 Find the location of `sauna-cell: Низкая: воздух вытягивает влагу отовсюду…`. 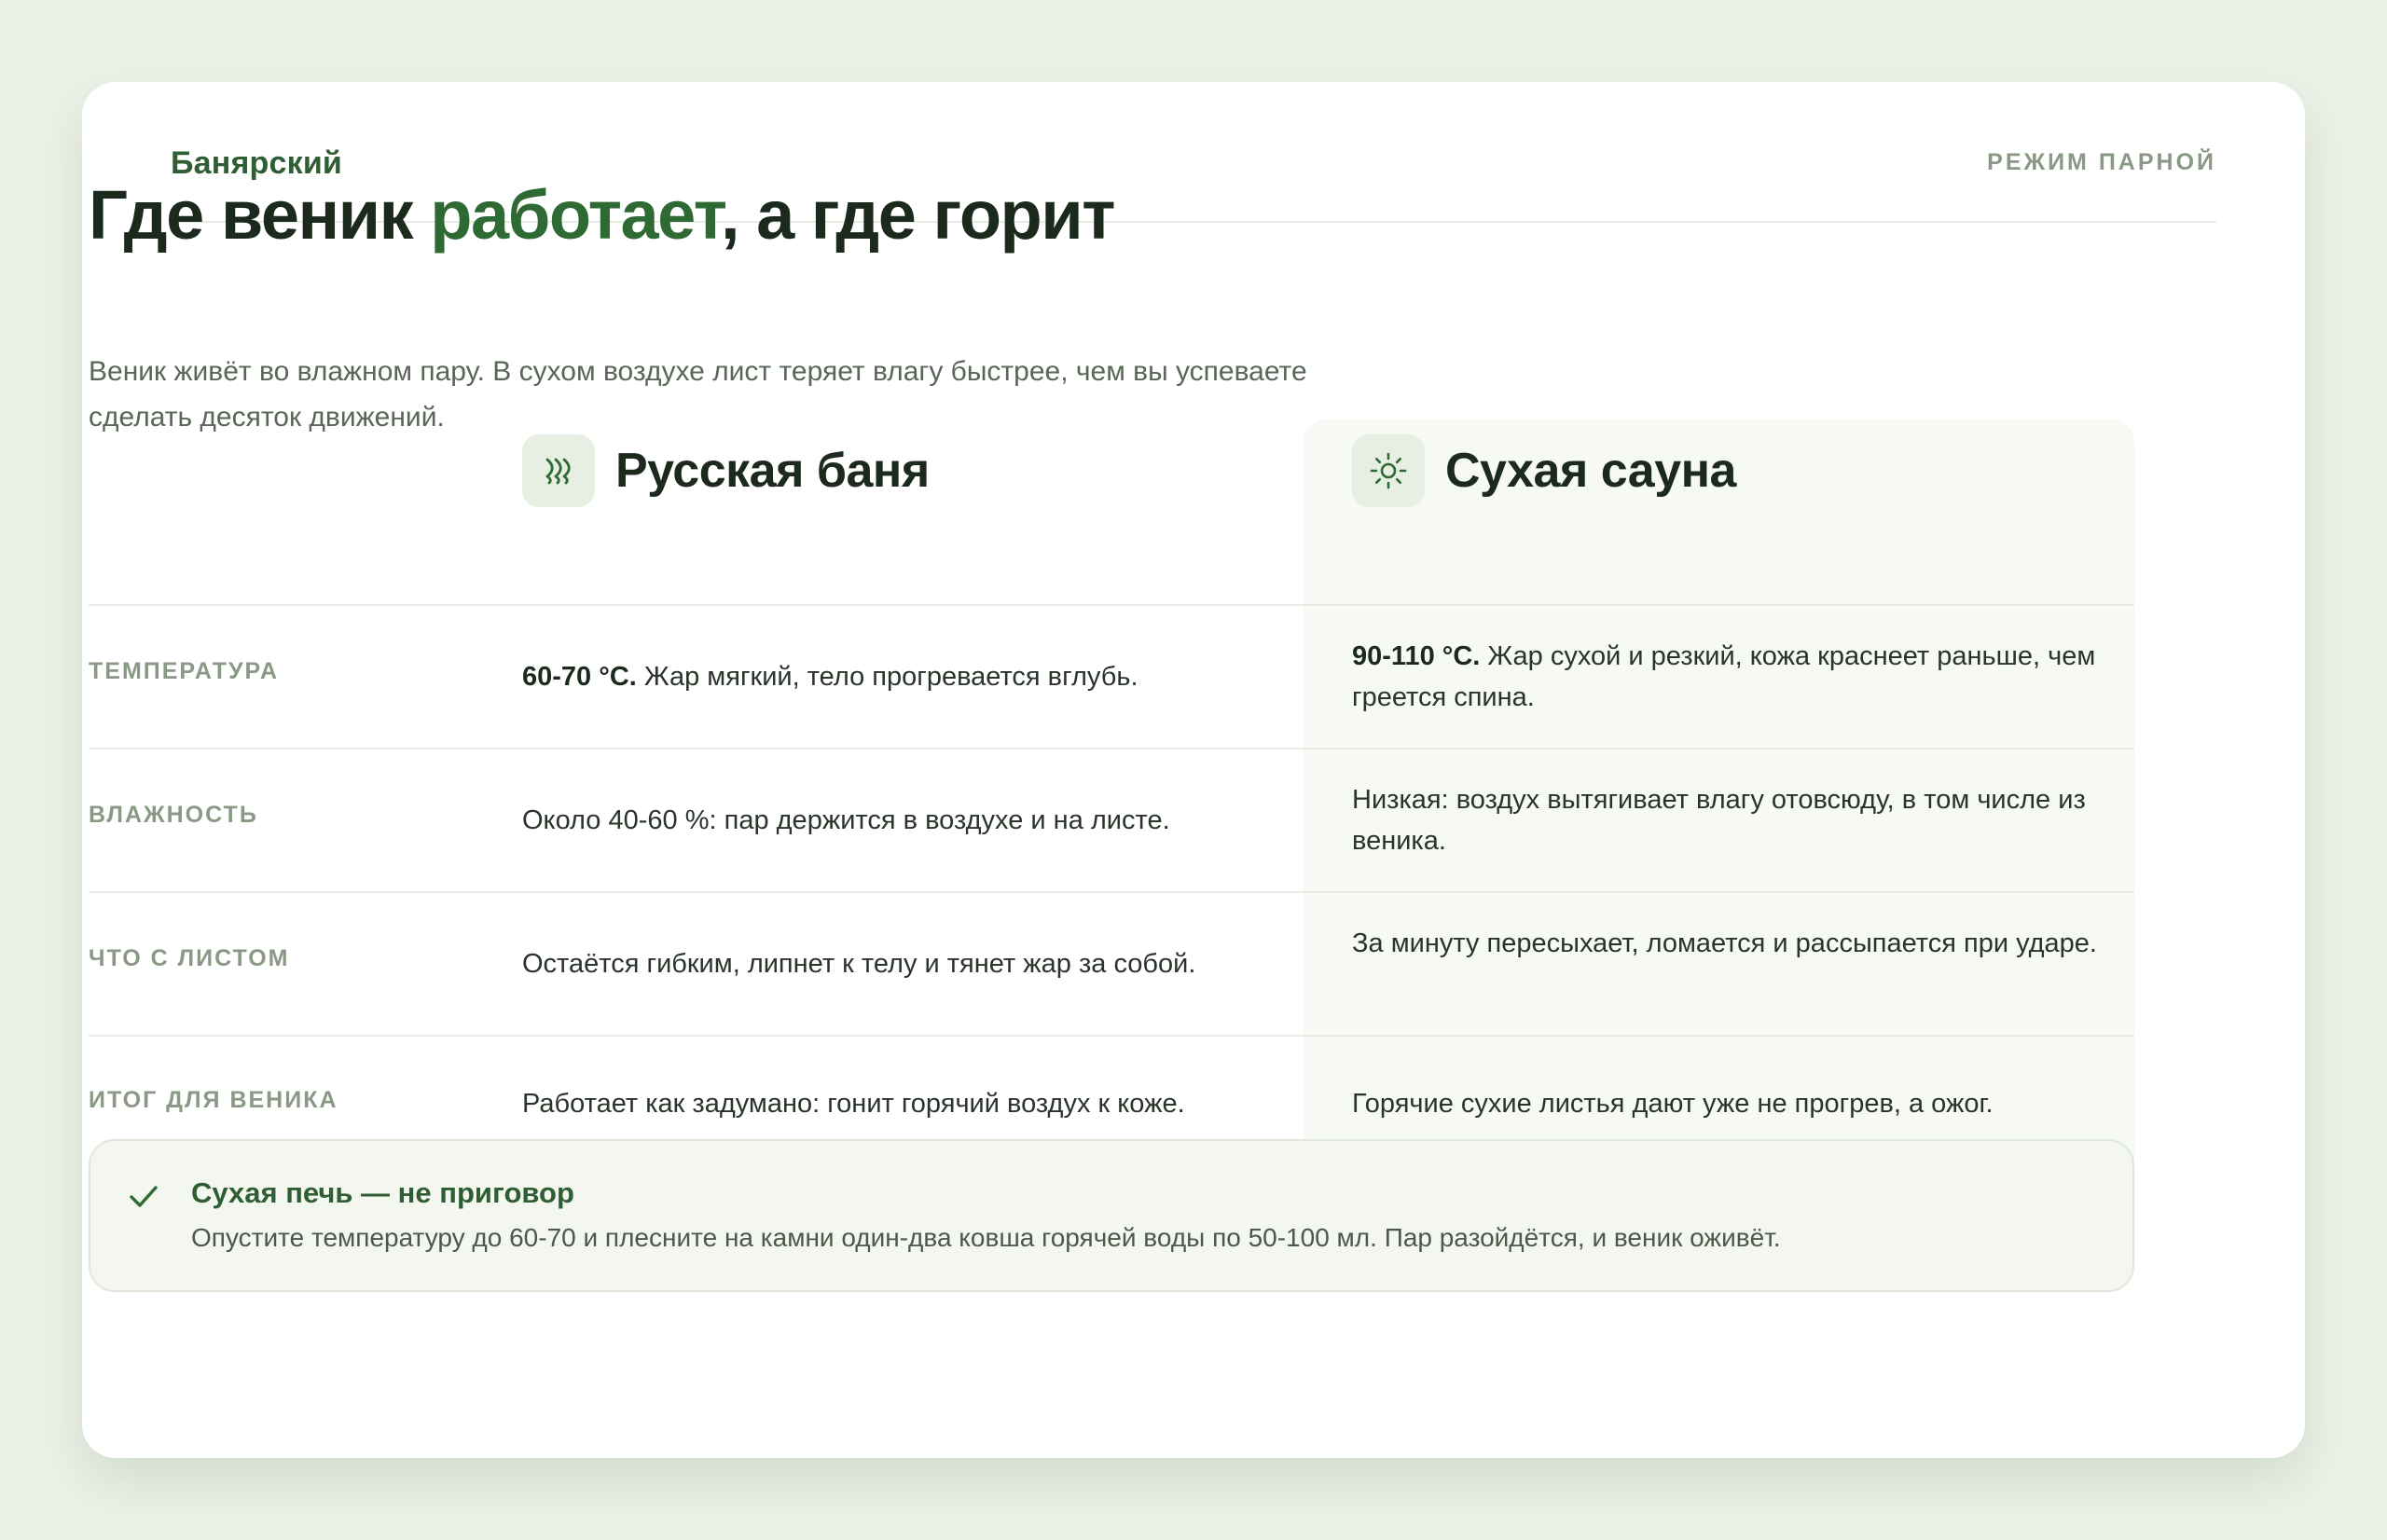

sauna-cell: Низкая: воздух вытягивает влагу отовсюду… is located at coordinates (1719, 820).